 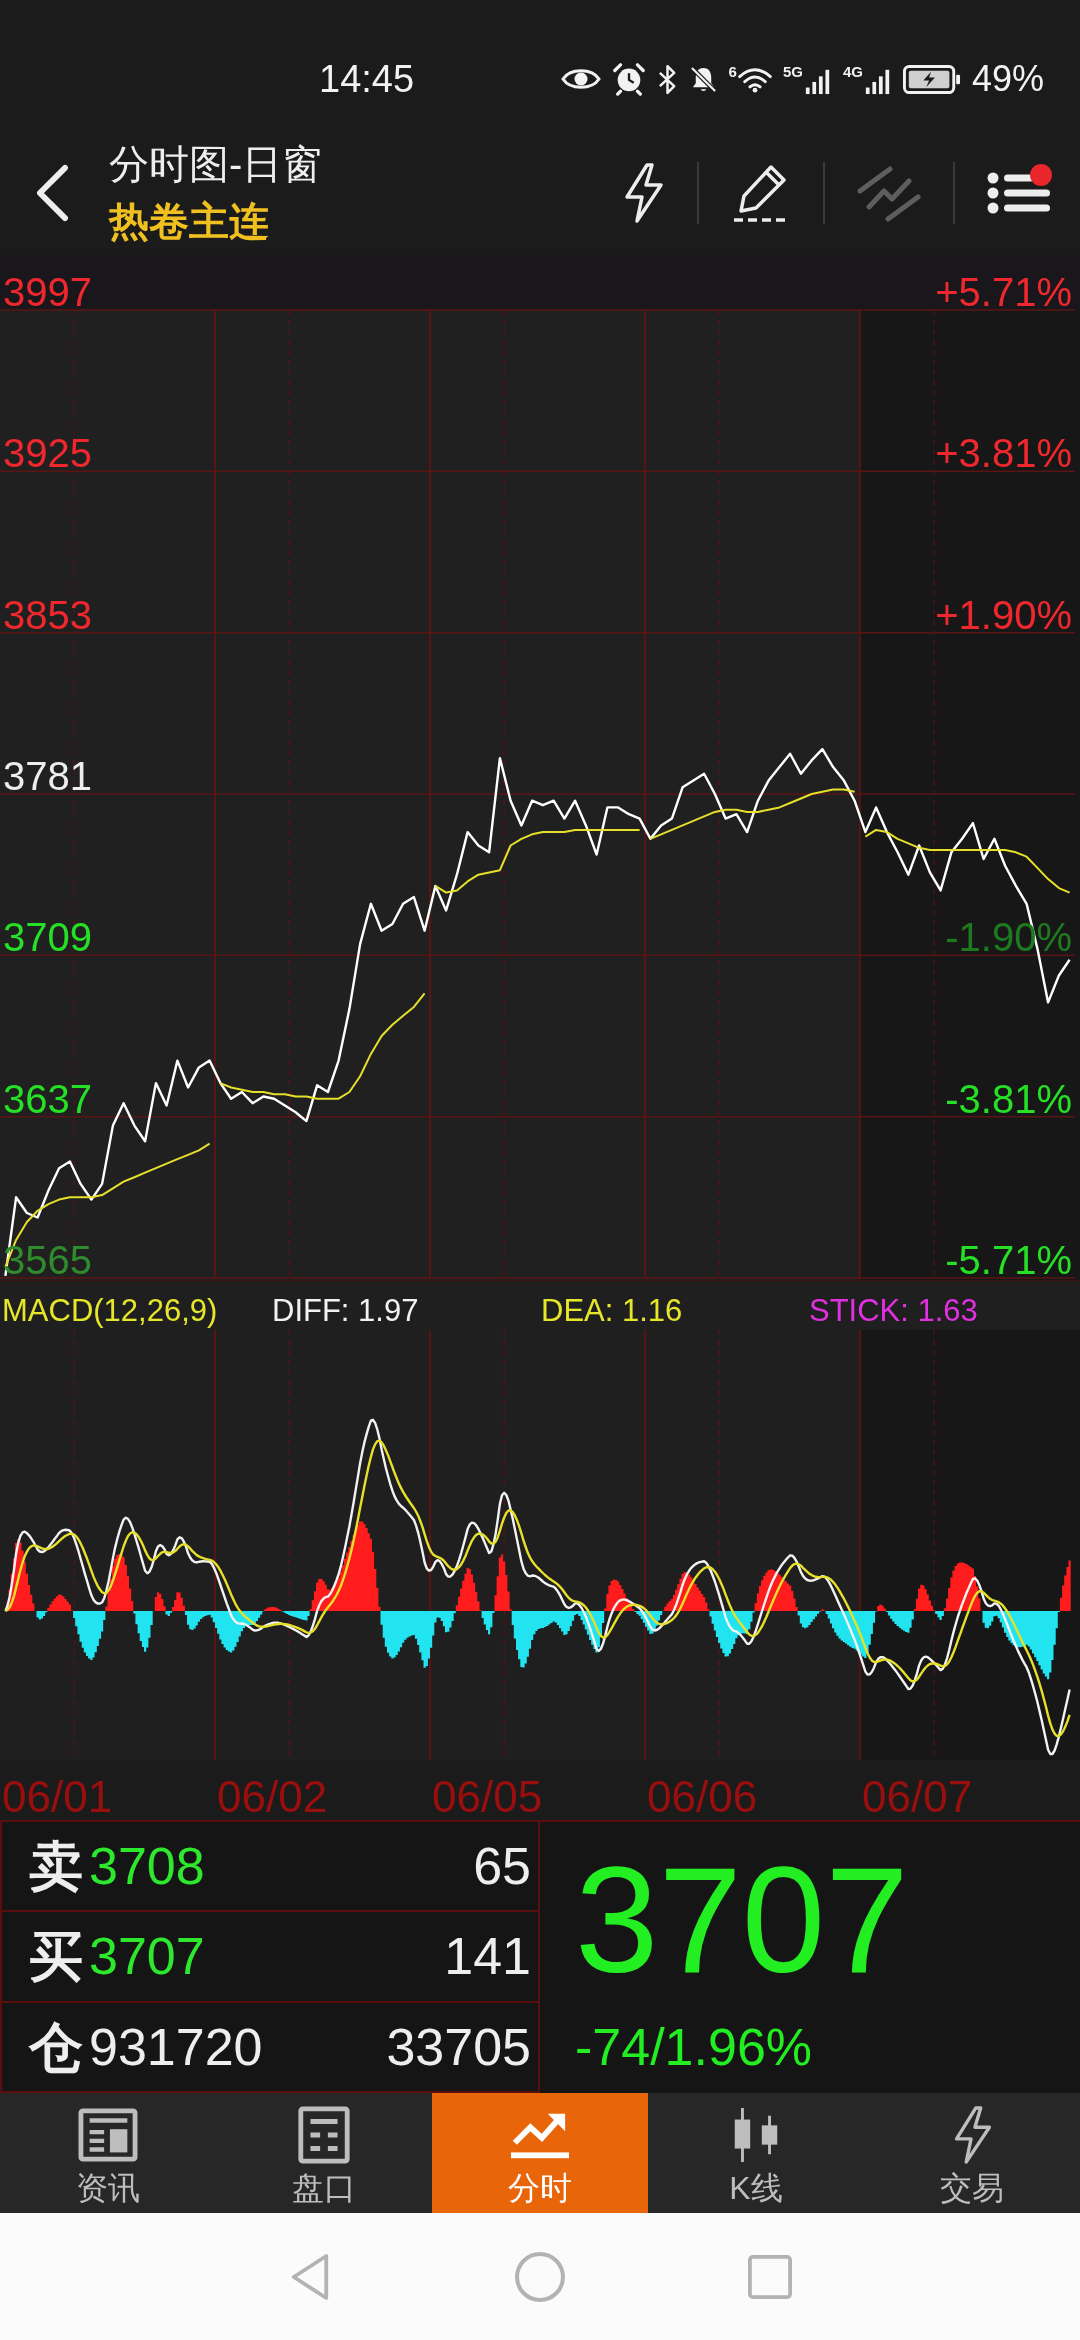 I want to click on network-type-label: 4G, so click(x=852, y=71).